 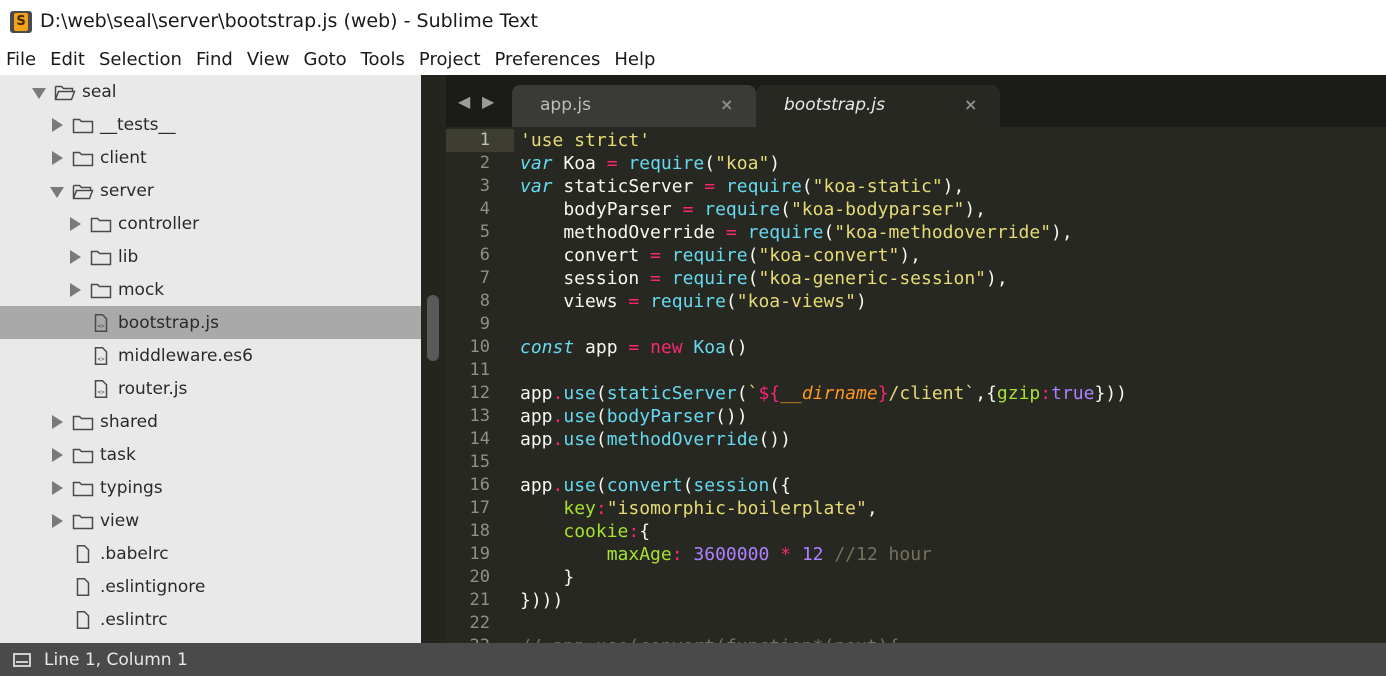 What do you see at coordinates (943, 232) in the screenshot?
I see `code-token: "koa-methodoverride"` at bounding box center [943, 232].